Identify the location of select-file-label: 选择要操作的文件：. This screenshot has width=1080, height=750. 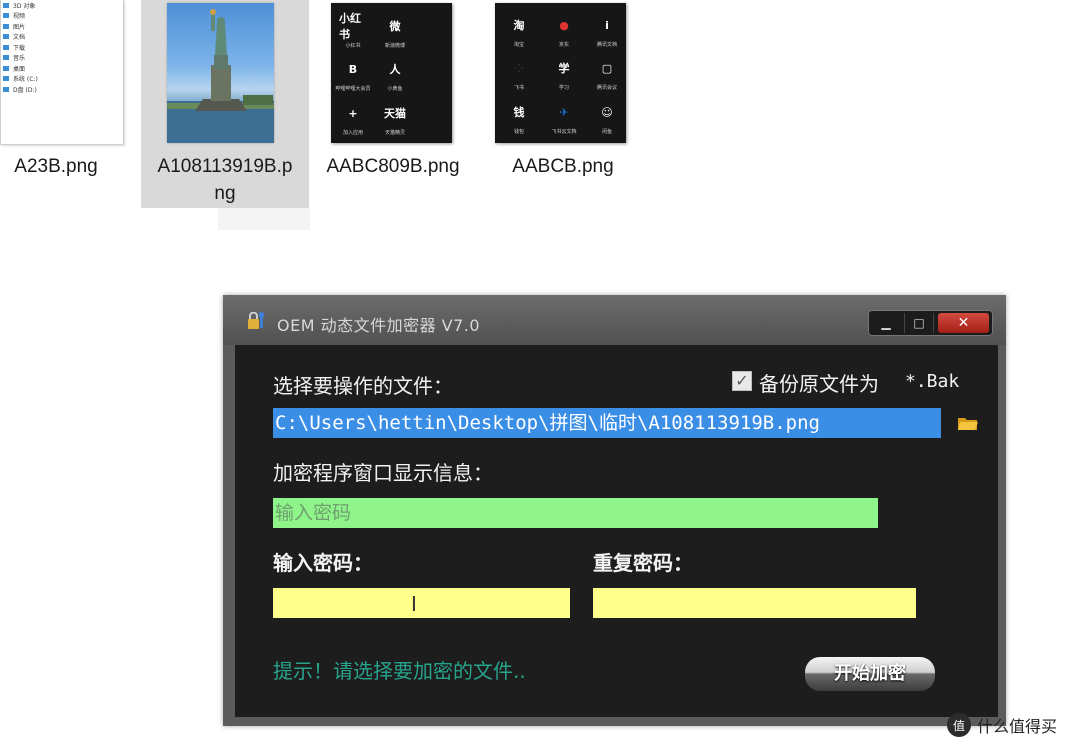
(363, 386).